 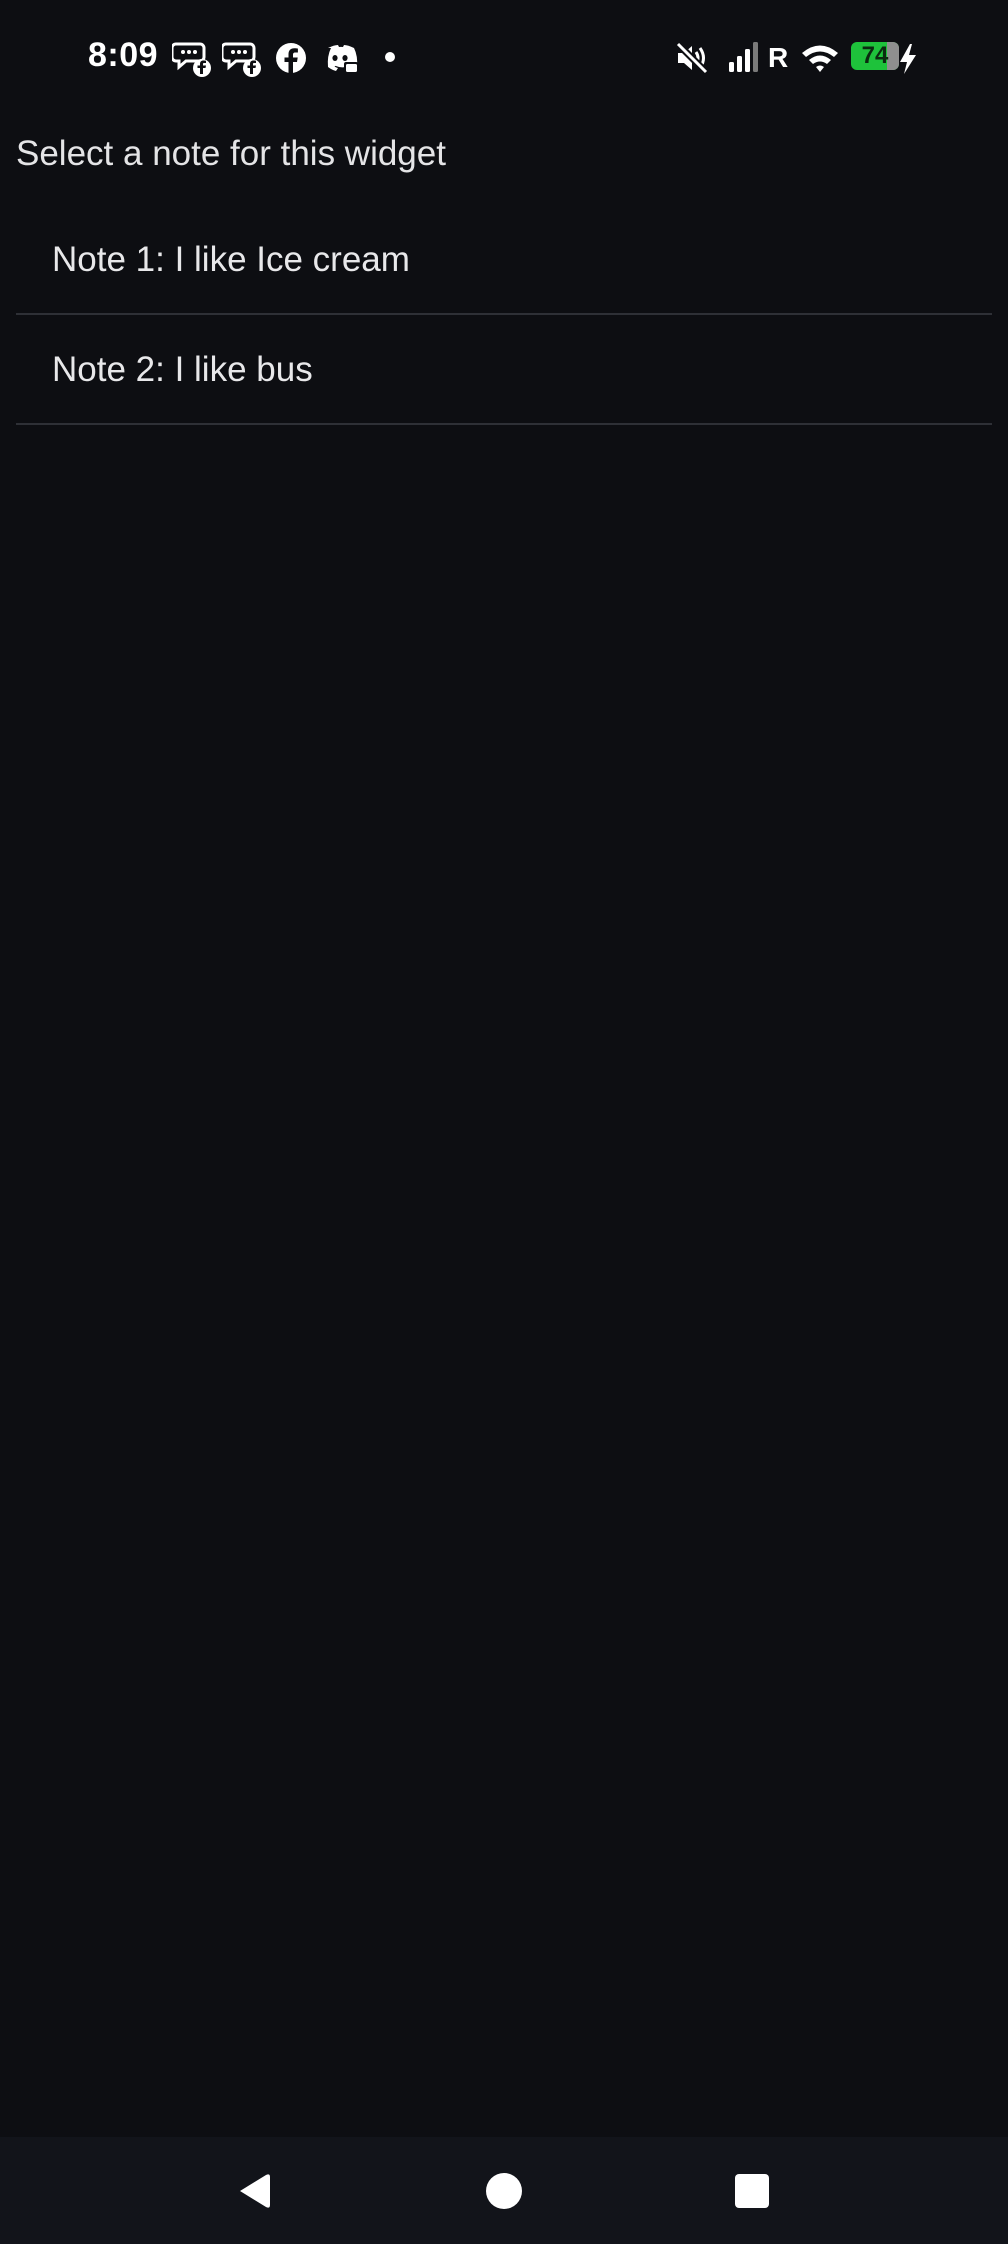 I want to click on recents-icon, so click(x=752, y=2191).